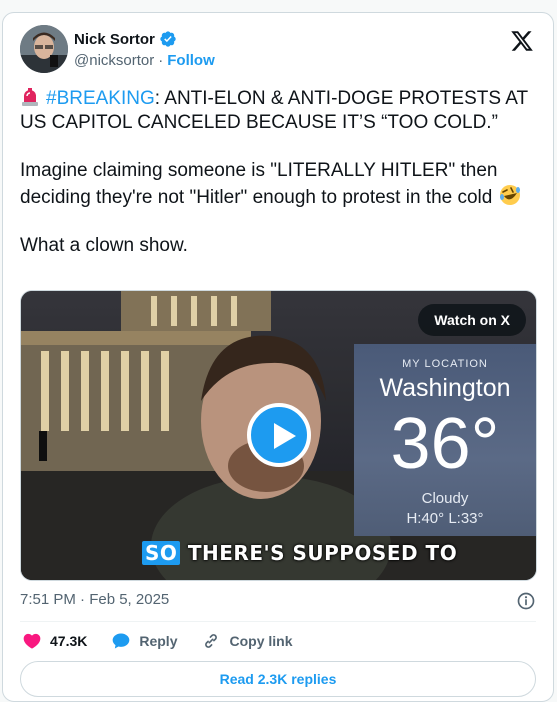  What do you see at coordinates (509, 195) in the screenshot?
I see `rolling-on-floor-laughing-icon` at bounding box center [509, 195].